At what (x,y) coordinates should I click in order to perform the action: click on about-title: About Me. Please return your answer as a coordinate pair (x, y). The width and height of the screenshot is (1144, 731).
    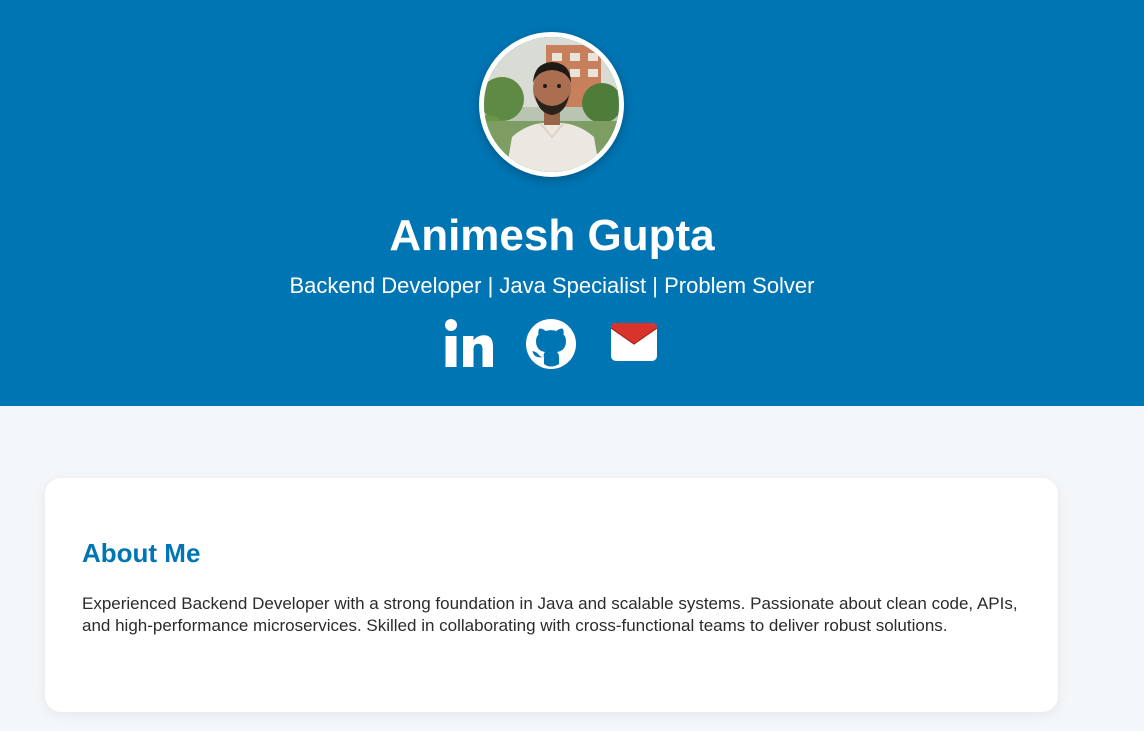
    Looking at the image, I should click on (141, 553).